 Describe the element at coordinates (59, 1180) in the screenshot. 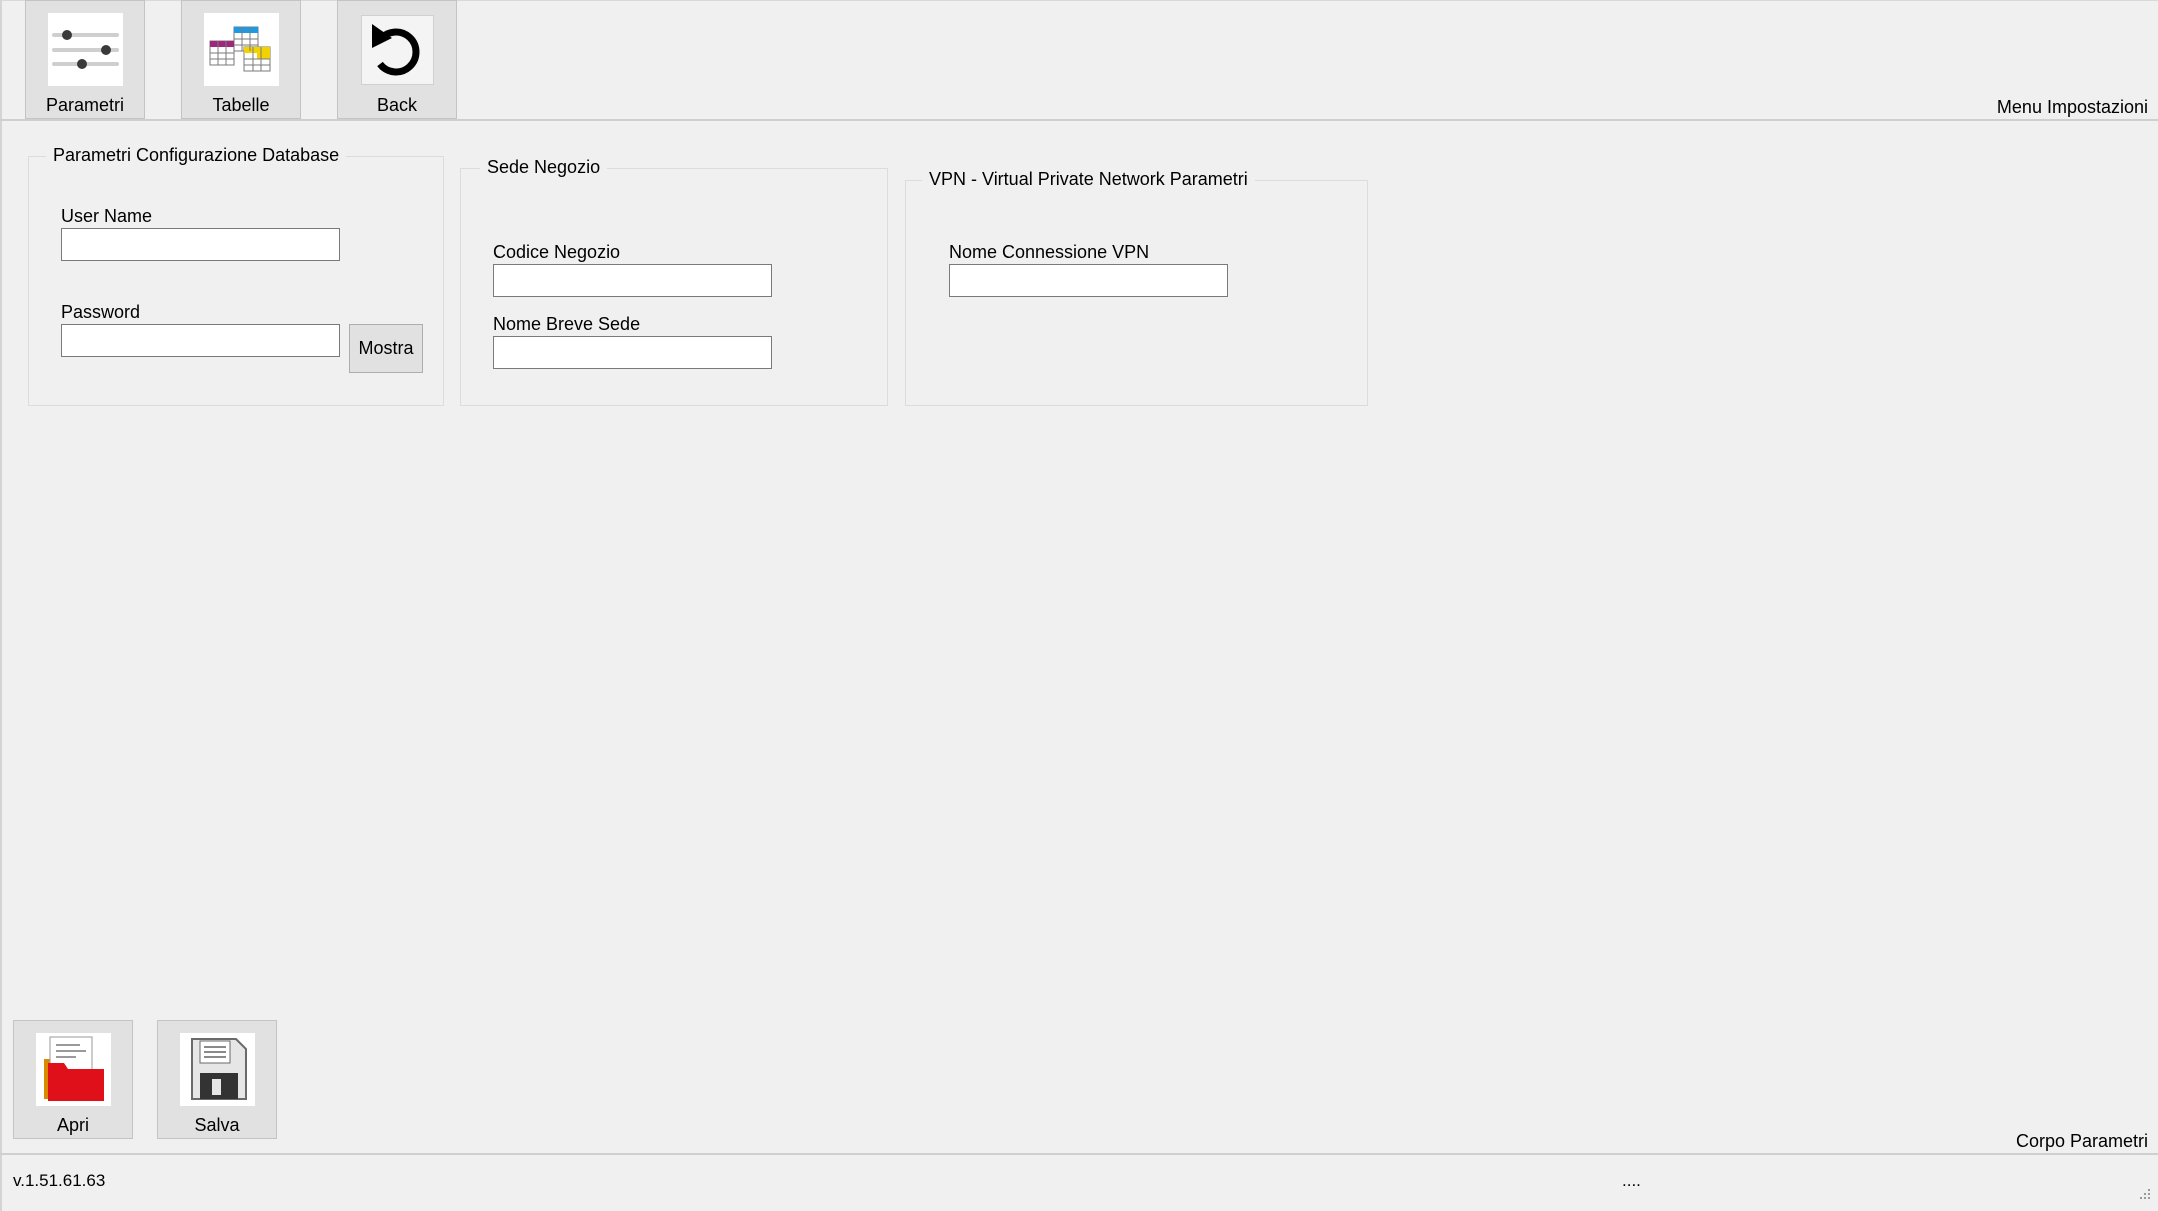

I see `version-text: v.1.51.61.63` at that location.